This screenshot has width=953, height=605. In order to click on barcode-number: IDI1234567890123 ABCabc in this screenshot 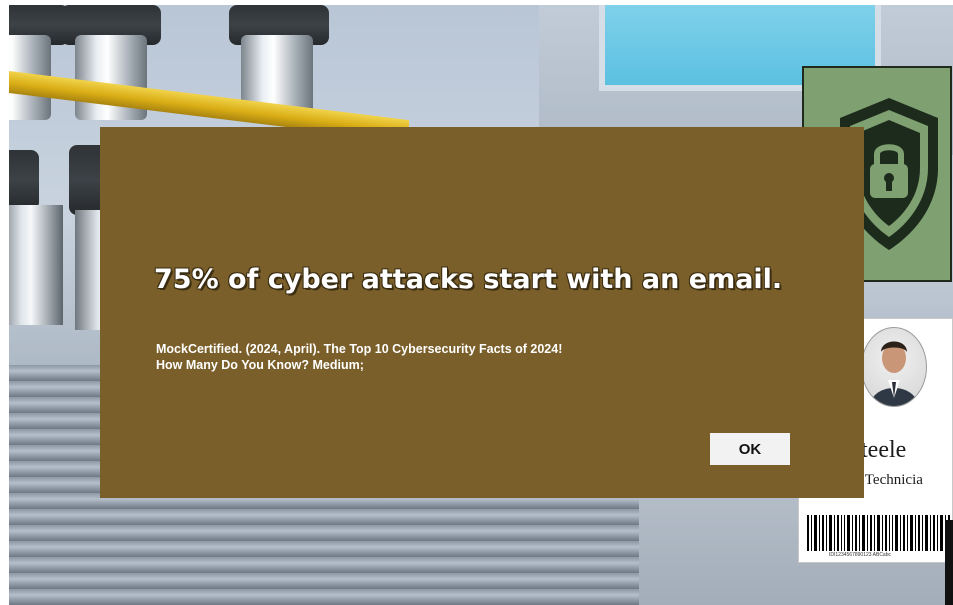, I will do `click(860, 555)`.